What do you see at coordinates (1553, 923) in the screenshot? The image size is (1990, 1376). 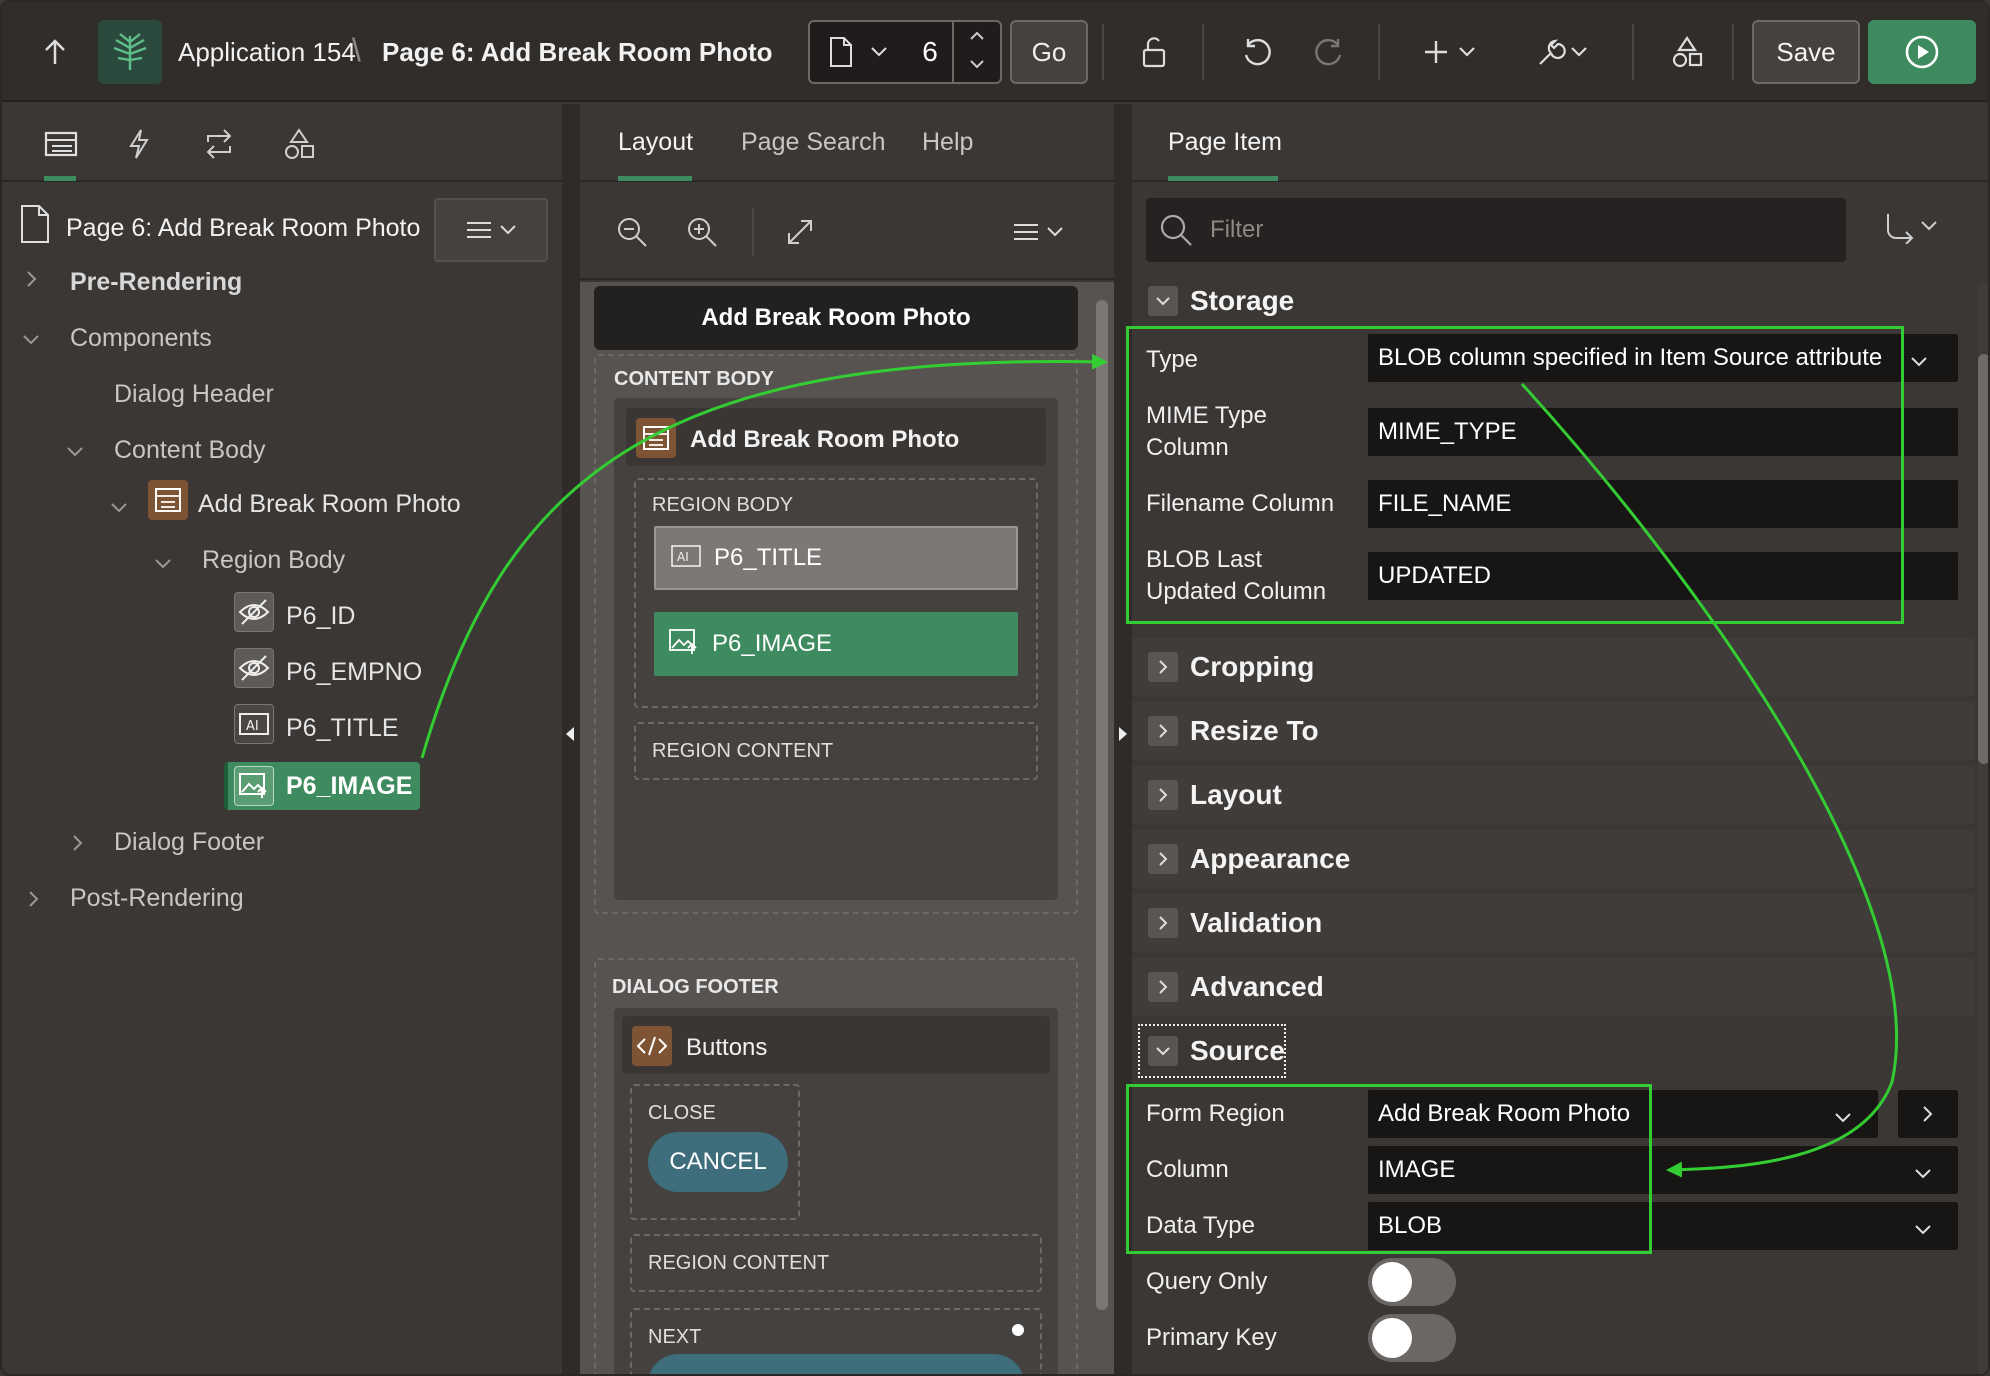 I see `group-validation: Validation` at bounding box center [1553, 923].